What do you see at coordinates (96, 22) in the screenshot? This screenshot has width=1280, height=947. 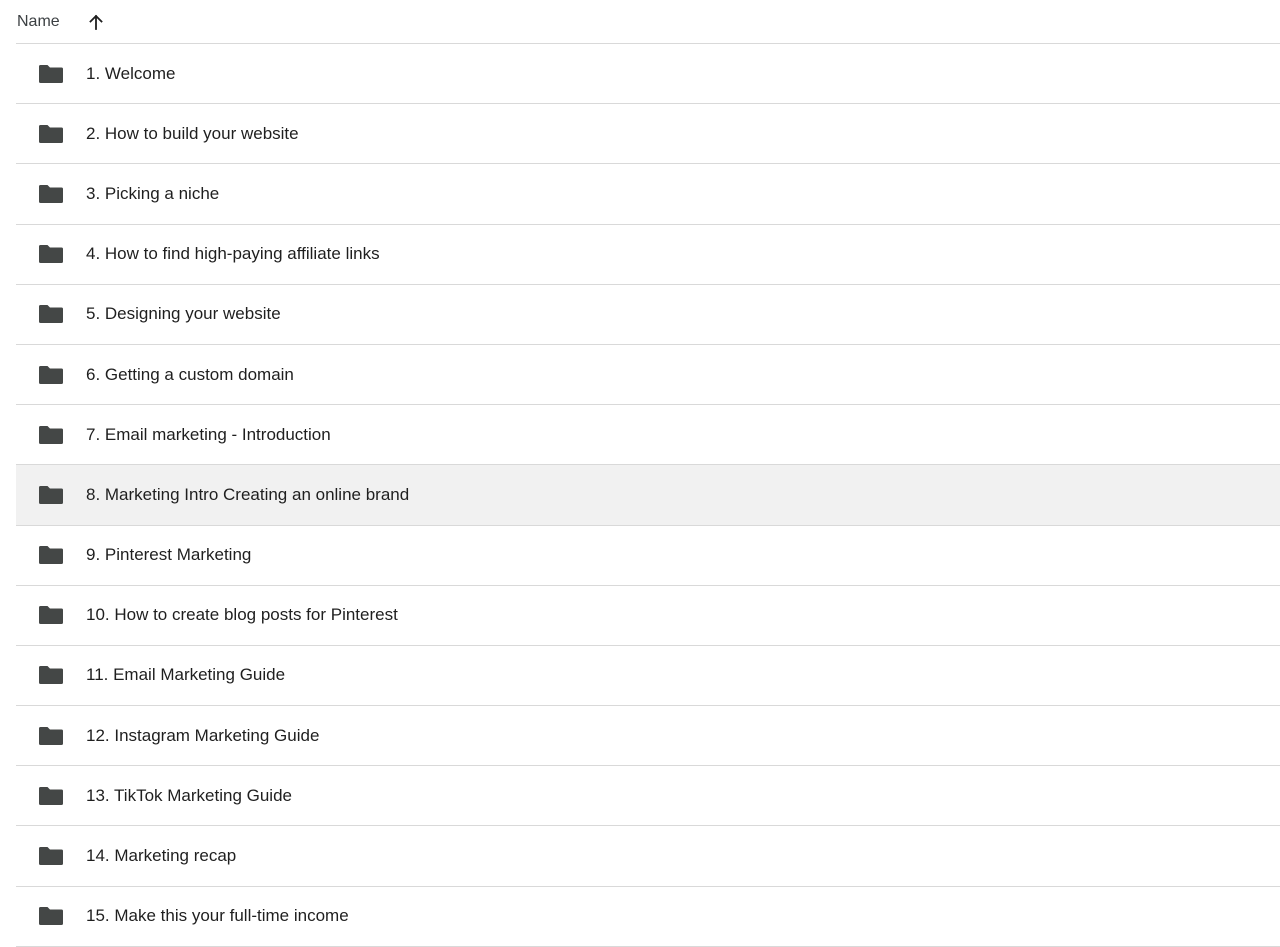 I see `arrow-up-icon` at bounding box center [96, 22].